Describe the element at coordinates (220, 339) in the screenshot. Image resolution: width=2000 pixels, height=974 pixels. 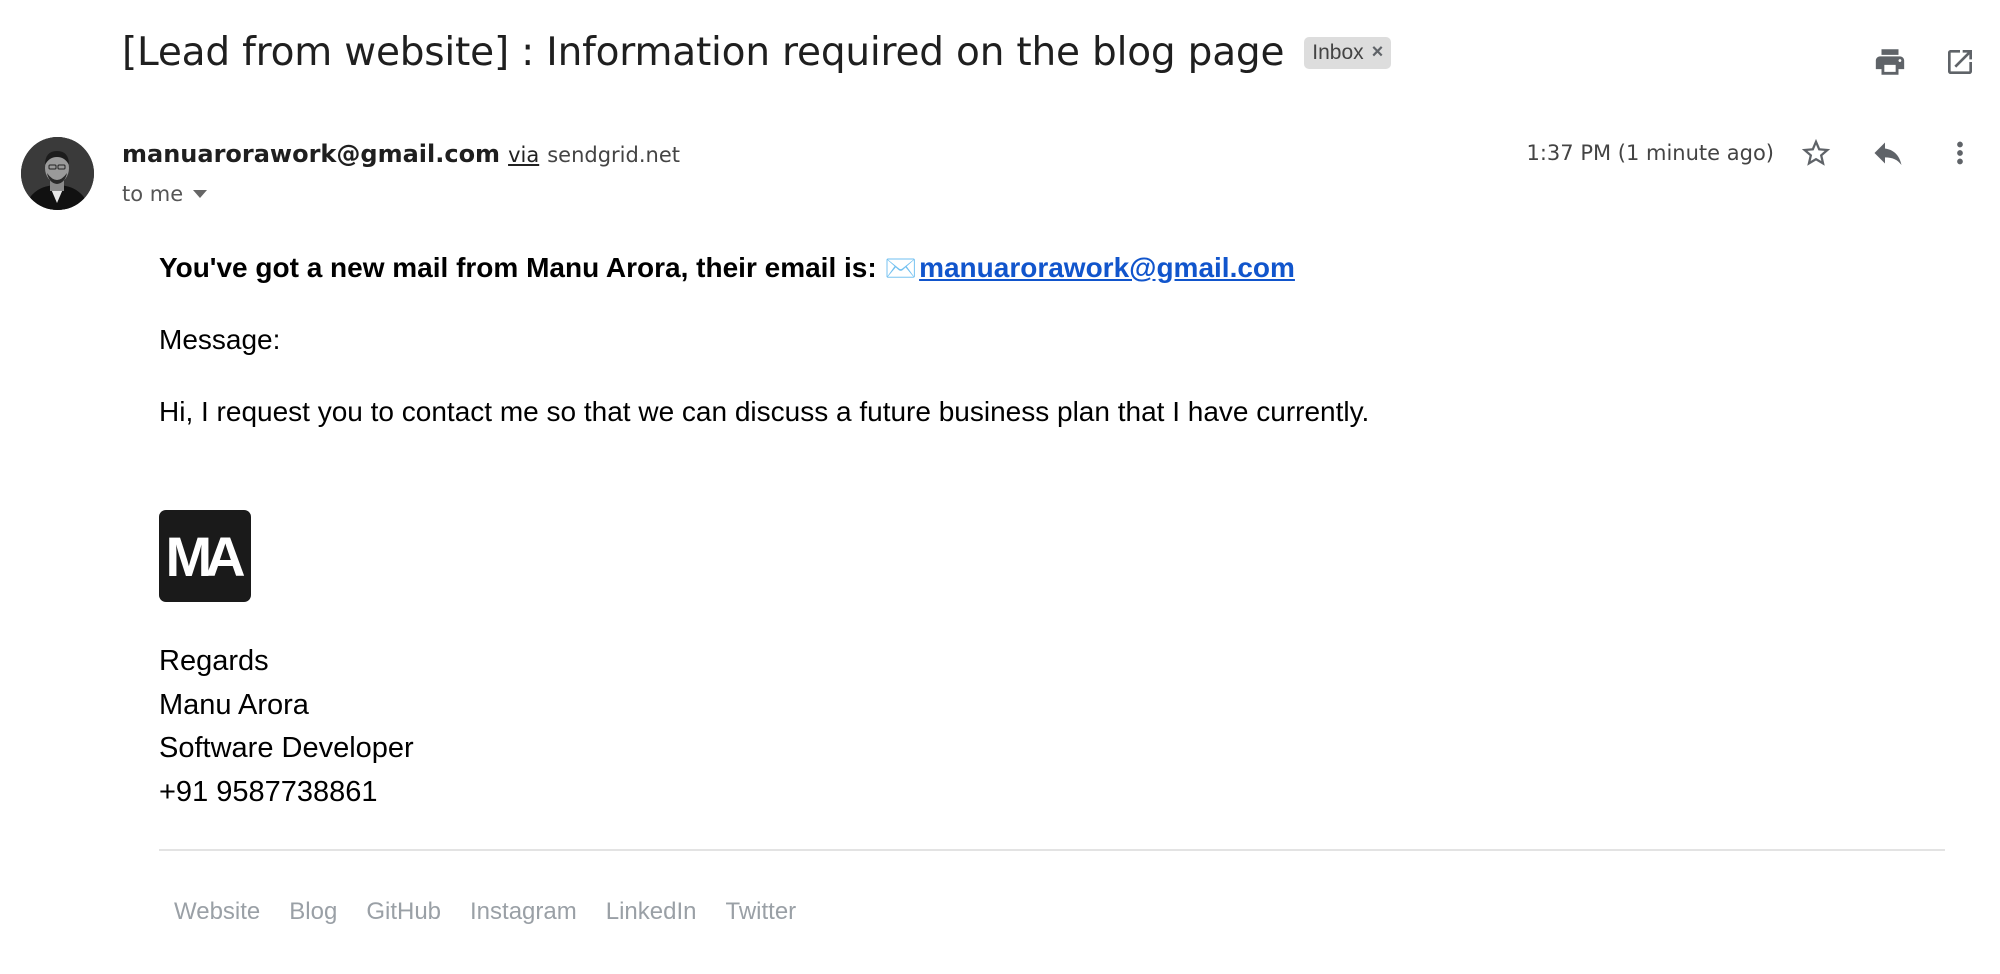
I see `message-label: Message:` at that location.